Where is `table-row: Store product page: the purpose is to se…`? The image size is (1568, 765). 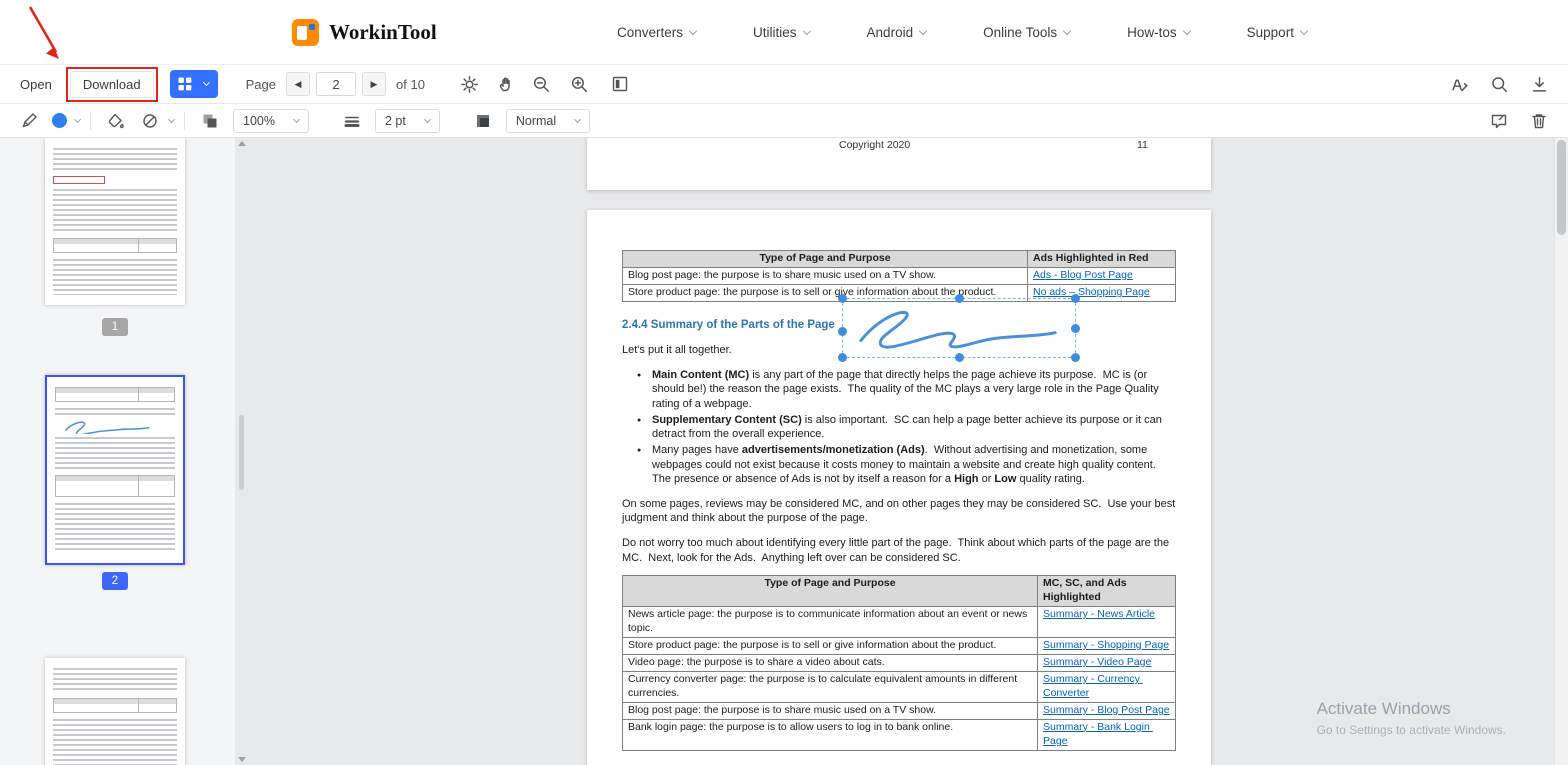
table-row: Store product page: the purpose is to se… is located at coordinates (899, 646).